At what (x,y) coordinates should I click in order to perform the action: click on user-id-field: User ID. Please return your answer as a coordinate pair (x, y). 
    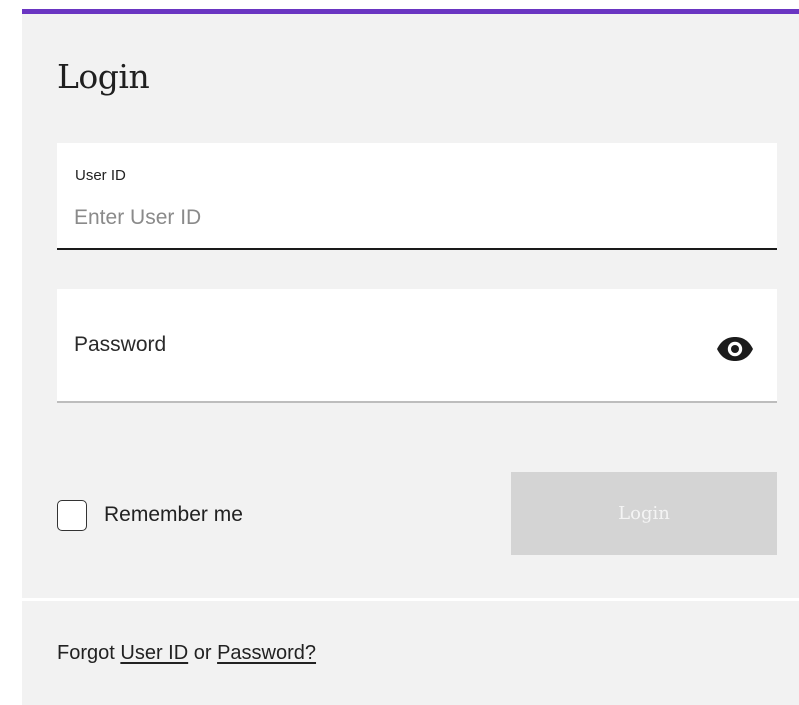
    Looking at the image, I should click on (417, 196).